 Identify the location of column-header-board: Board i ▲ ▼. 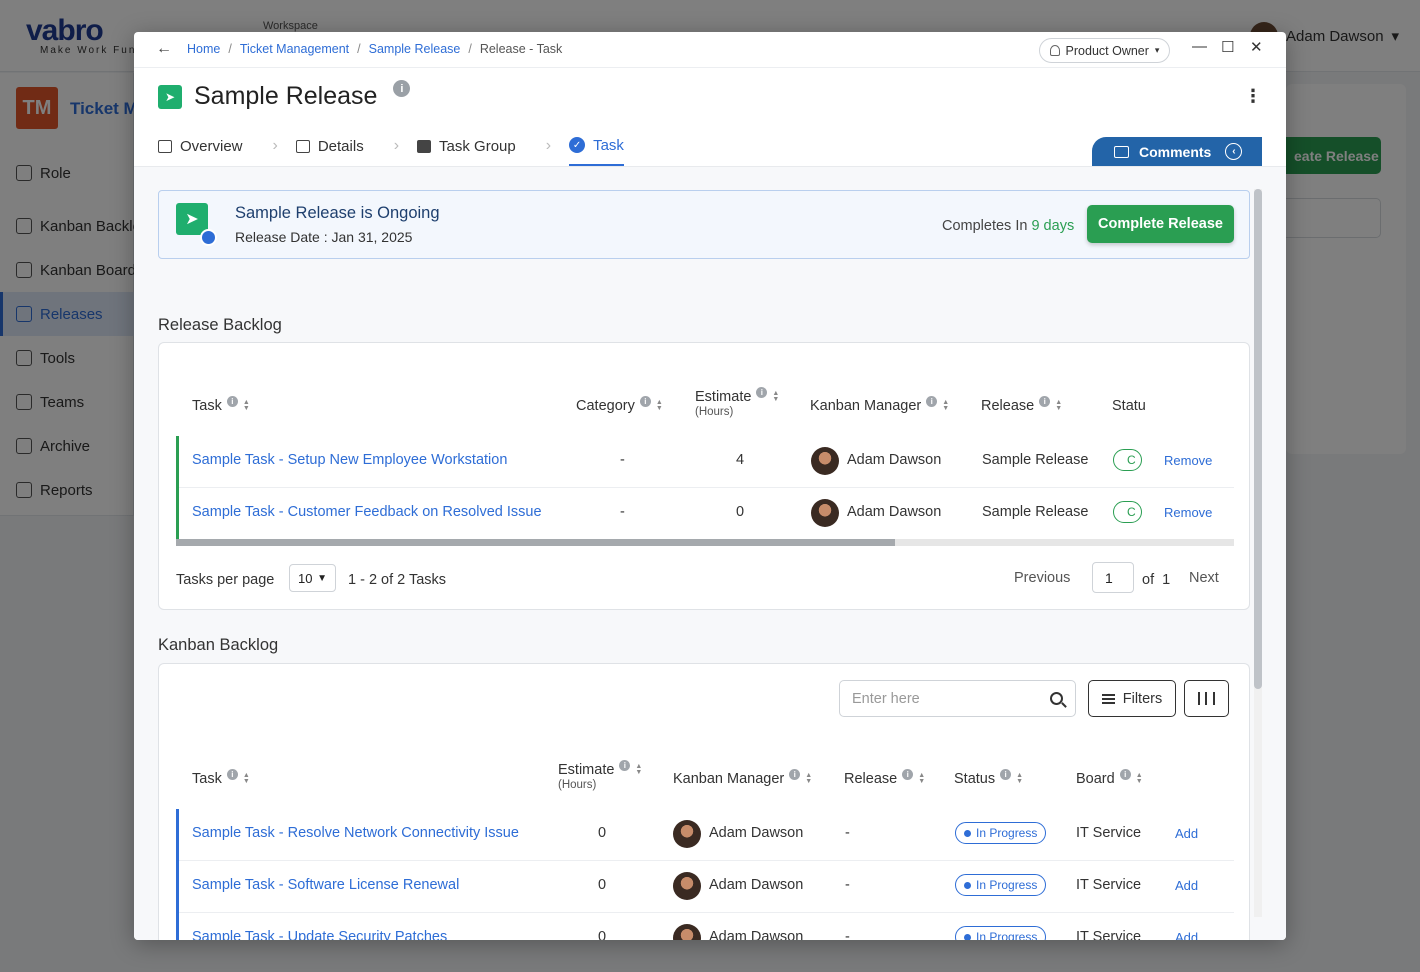
(1109, 777).